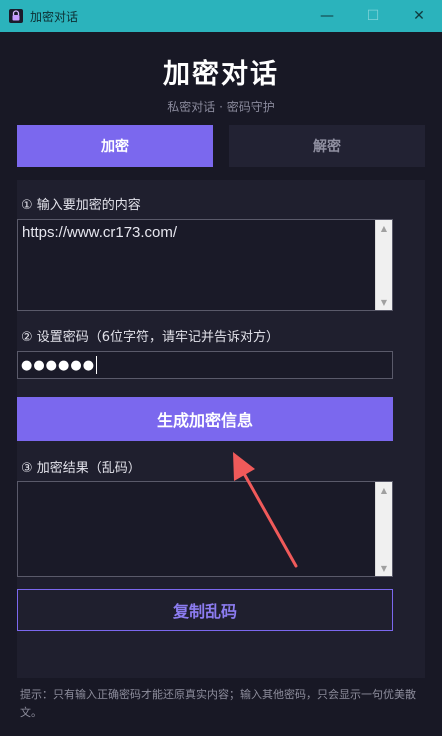 This screenshot has height=736, width=442. I want to click on window-title: 加密对话, so click(54, 16).